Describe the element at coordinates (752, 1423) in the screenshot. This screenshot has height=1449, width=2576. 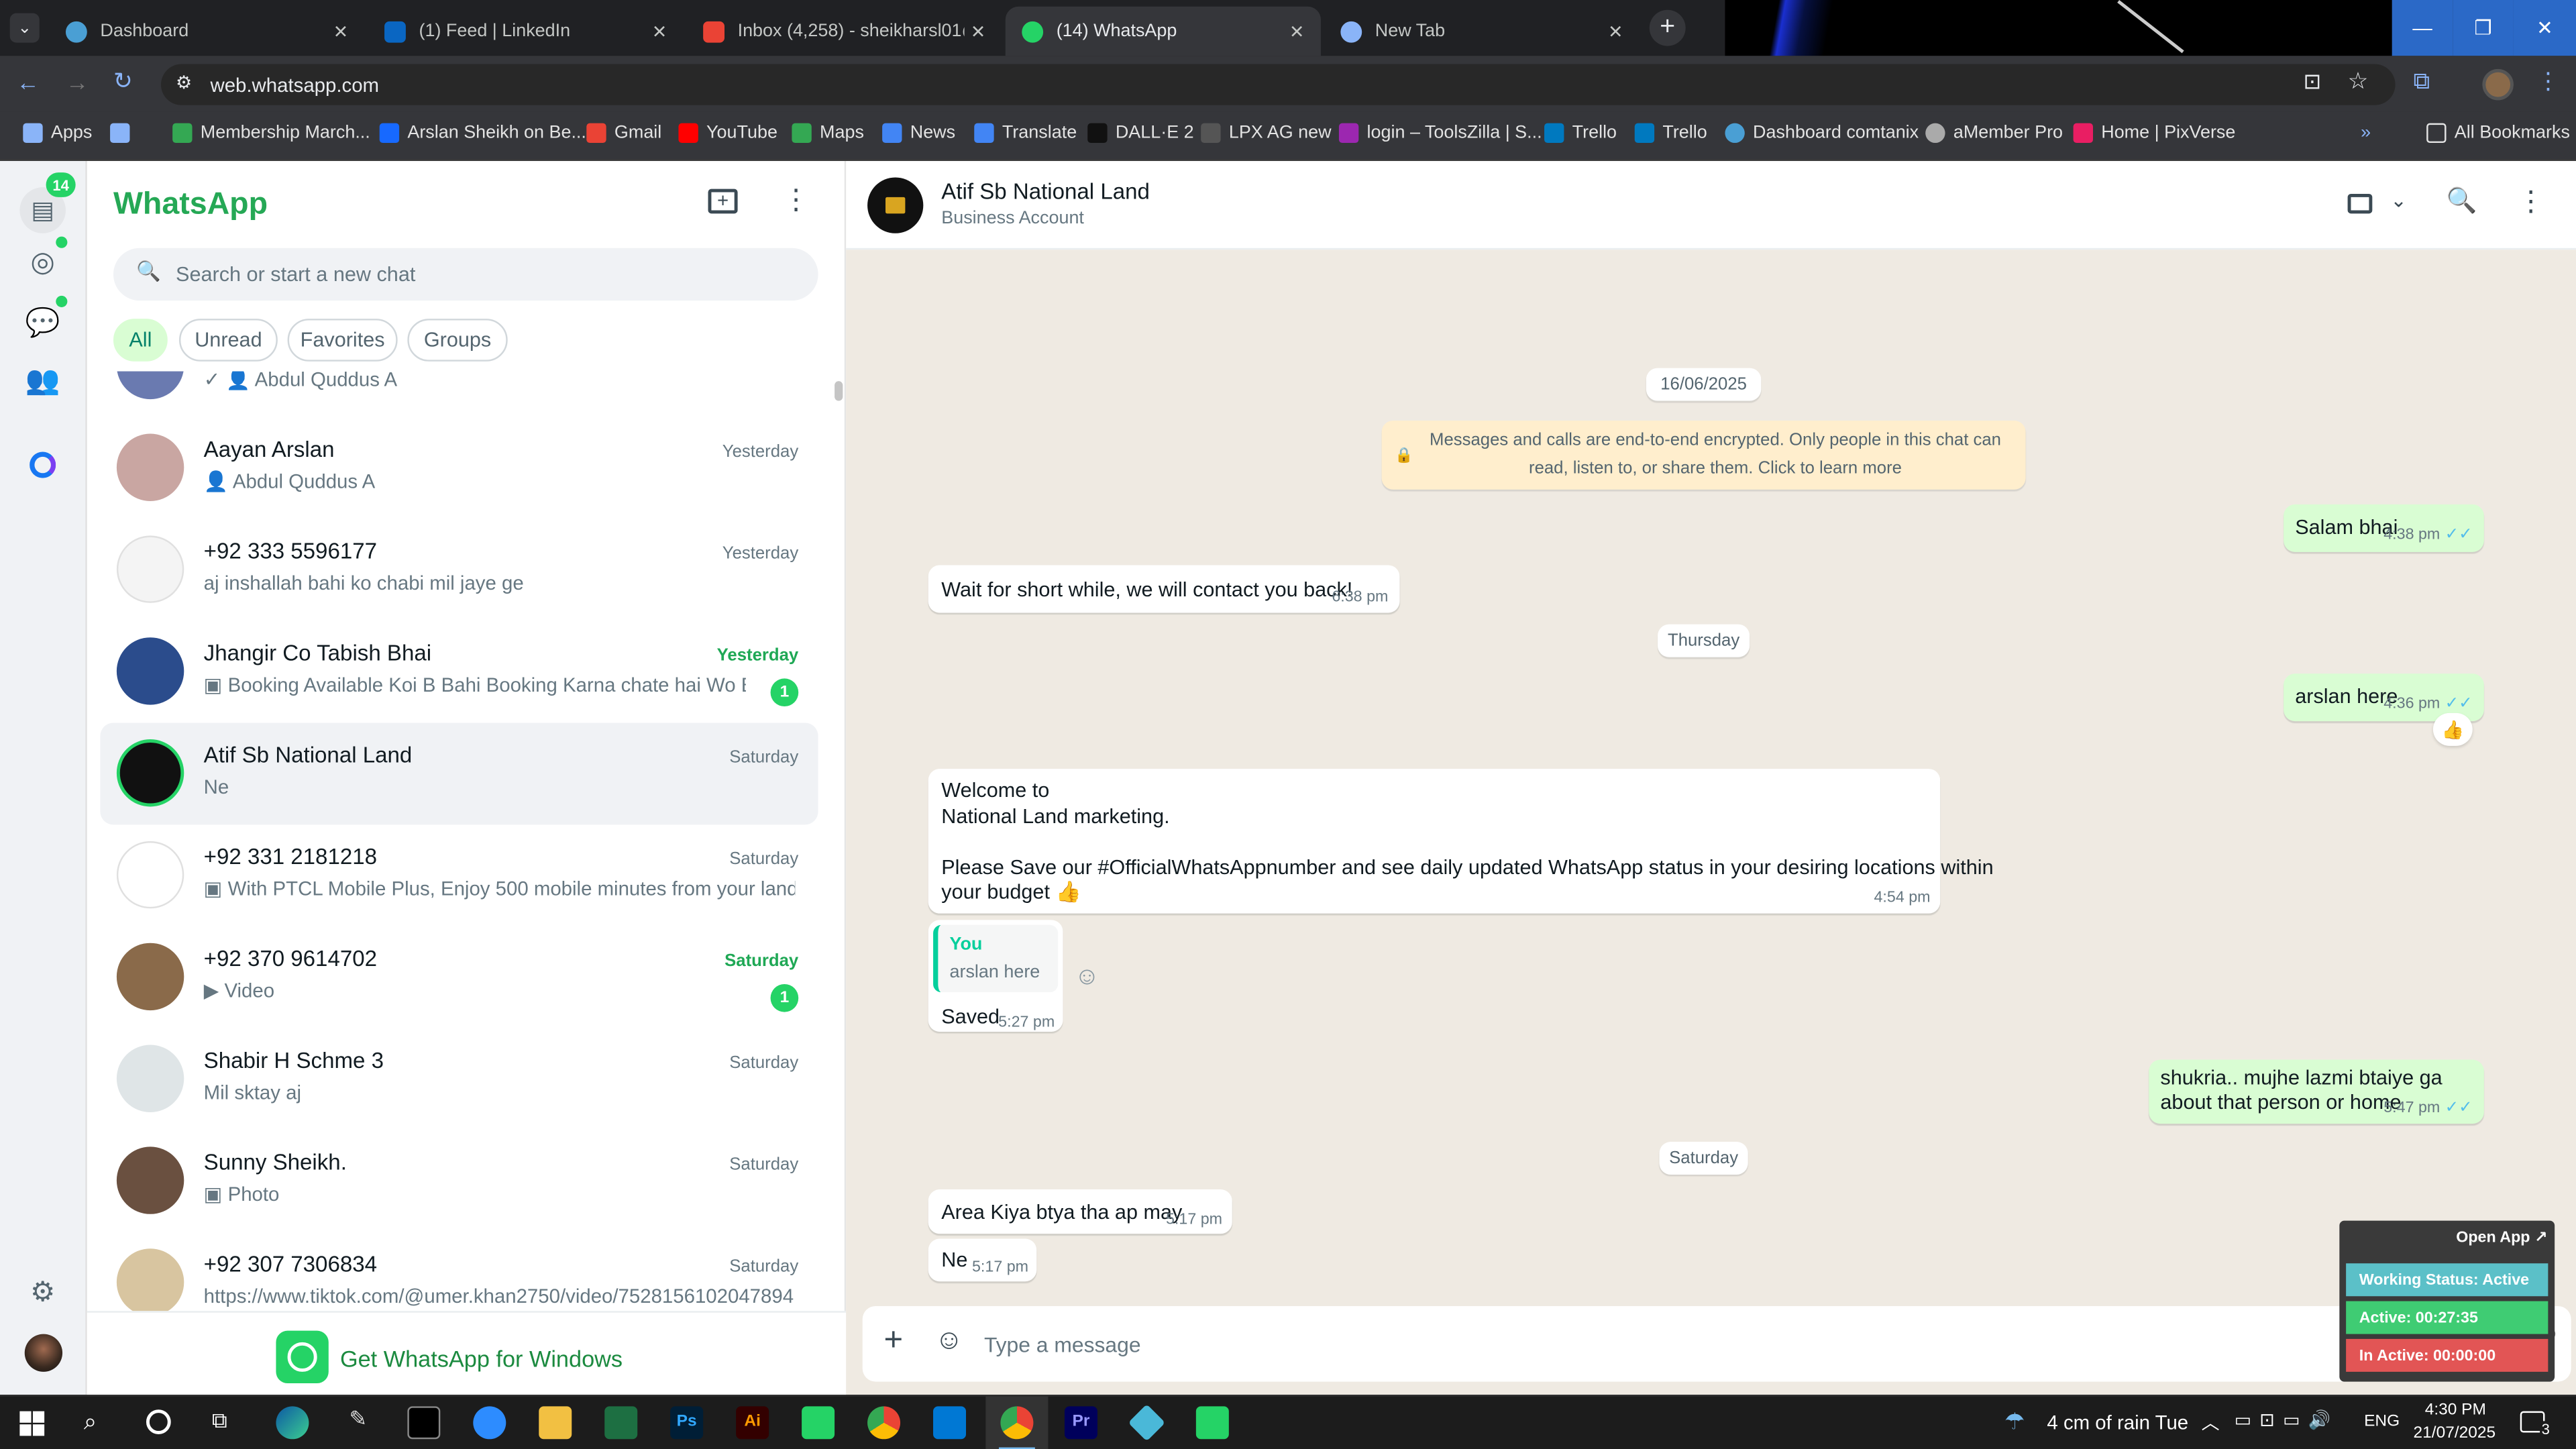
I see `illustrator-icon: Ai` at that location.